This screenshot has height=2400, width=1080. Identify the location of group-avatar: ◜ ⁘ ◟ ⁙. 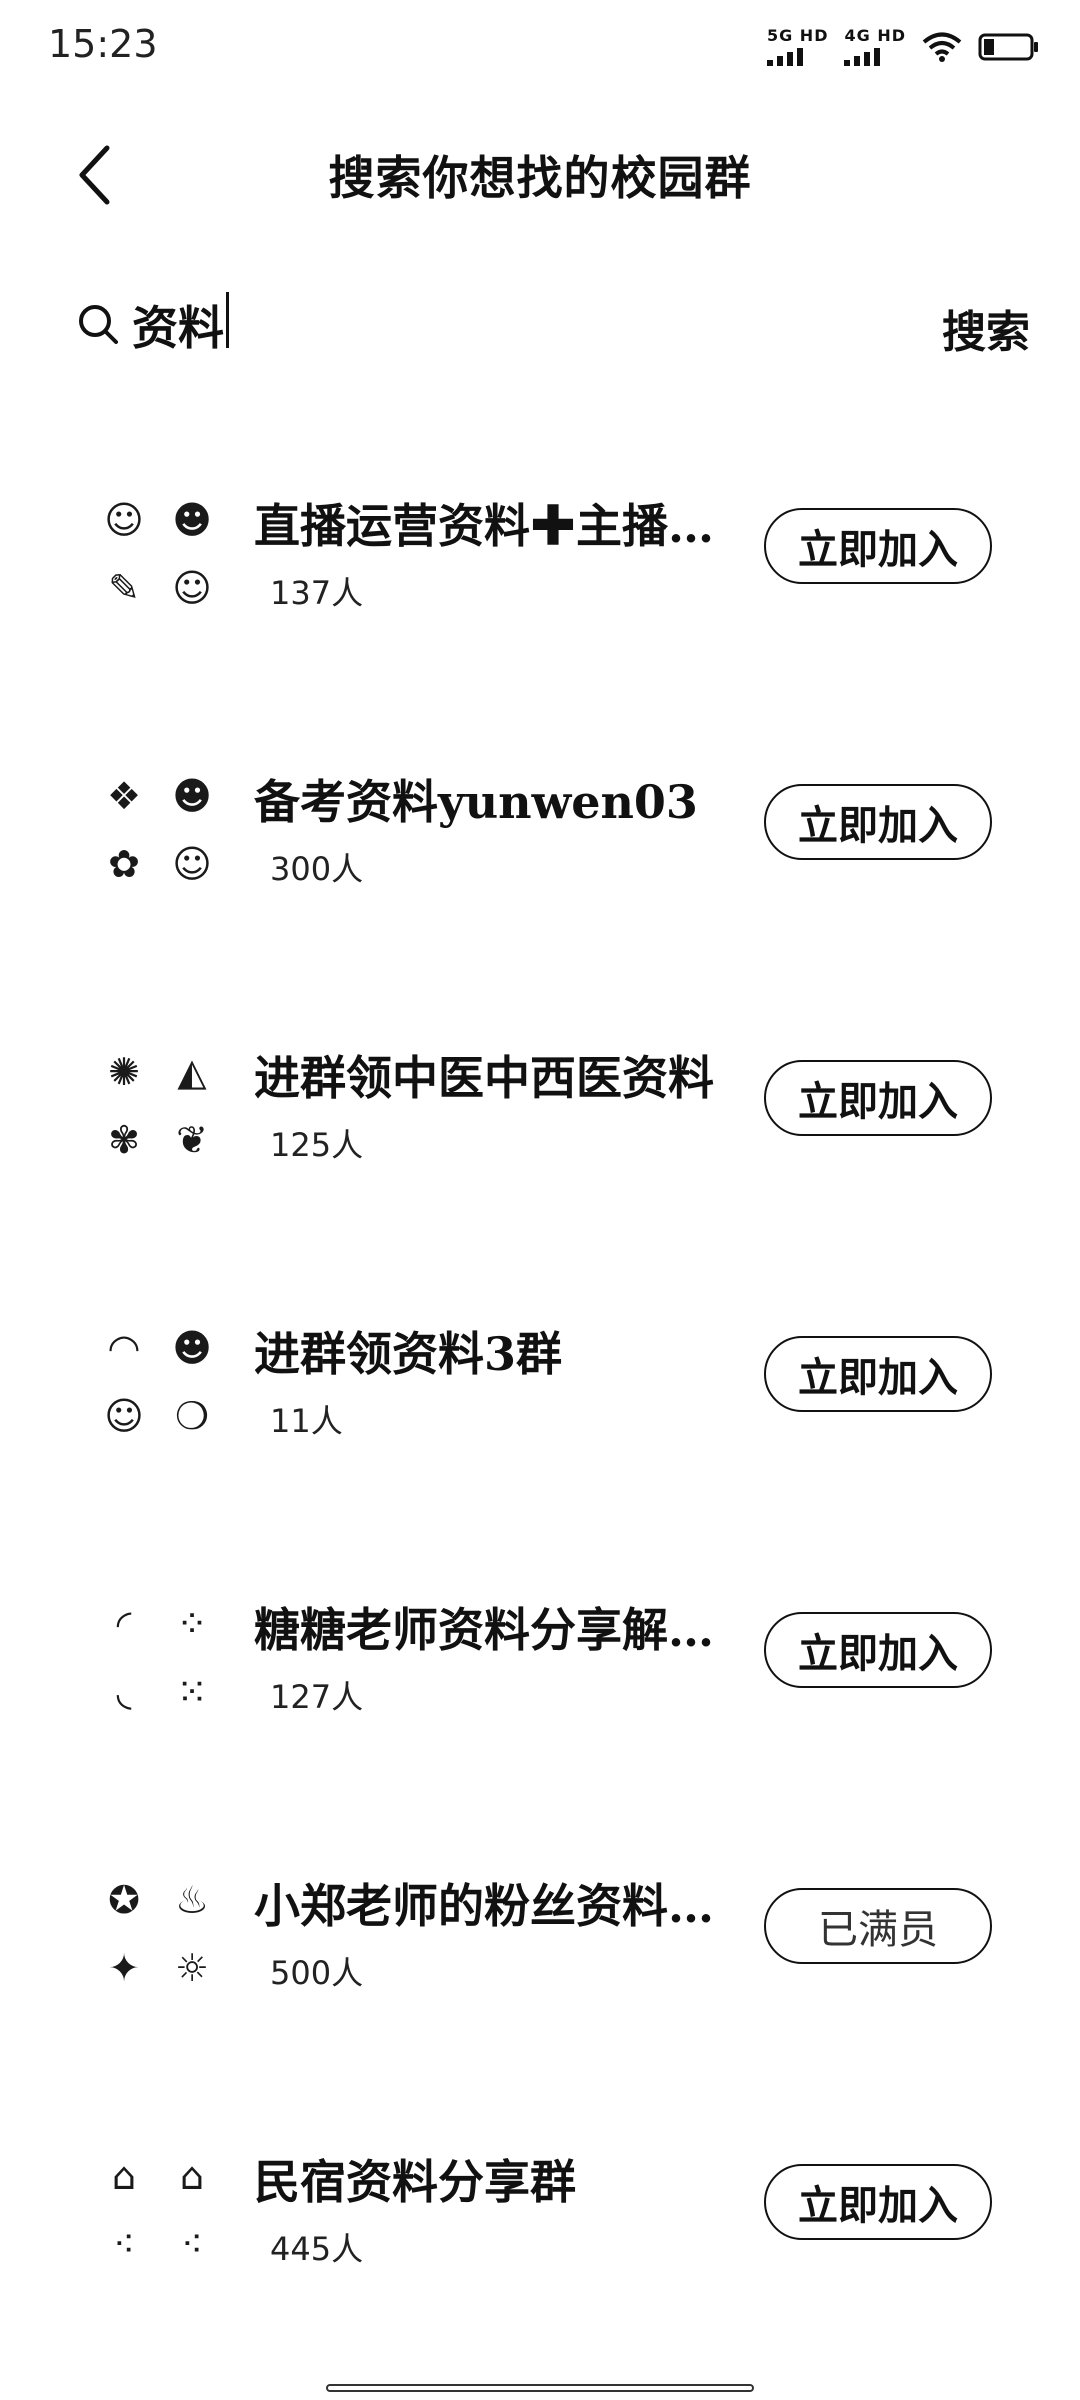
(158, 1658).